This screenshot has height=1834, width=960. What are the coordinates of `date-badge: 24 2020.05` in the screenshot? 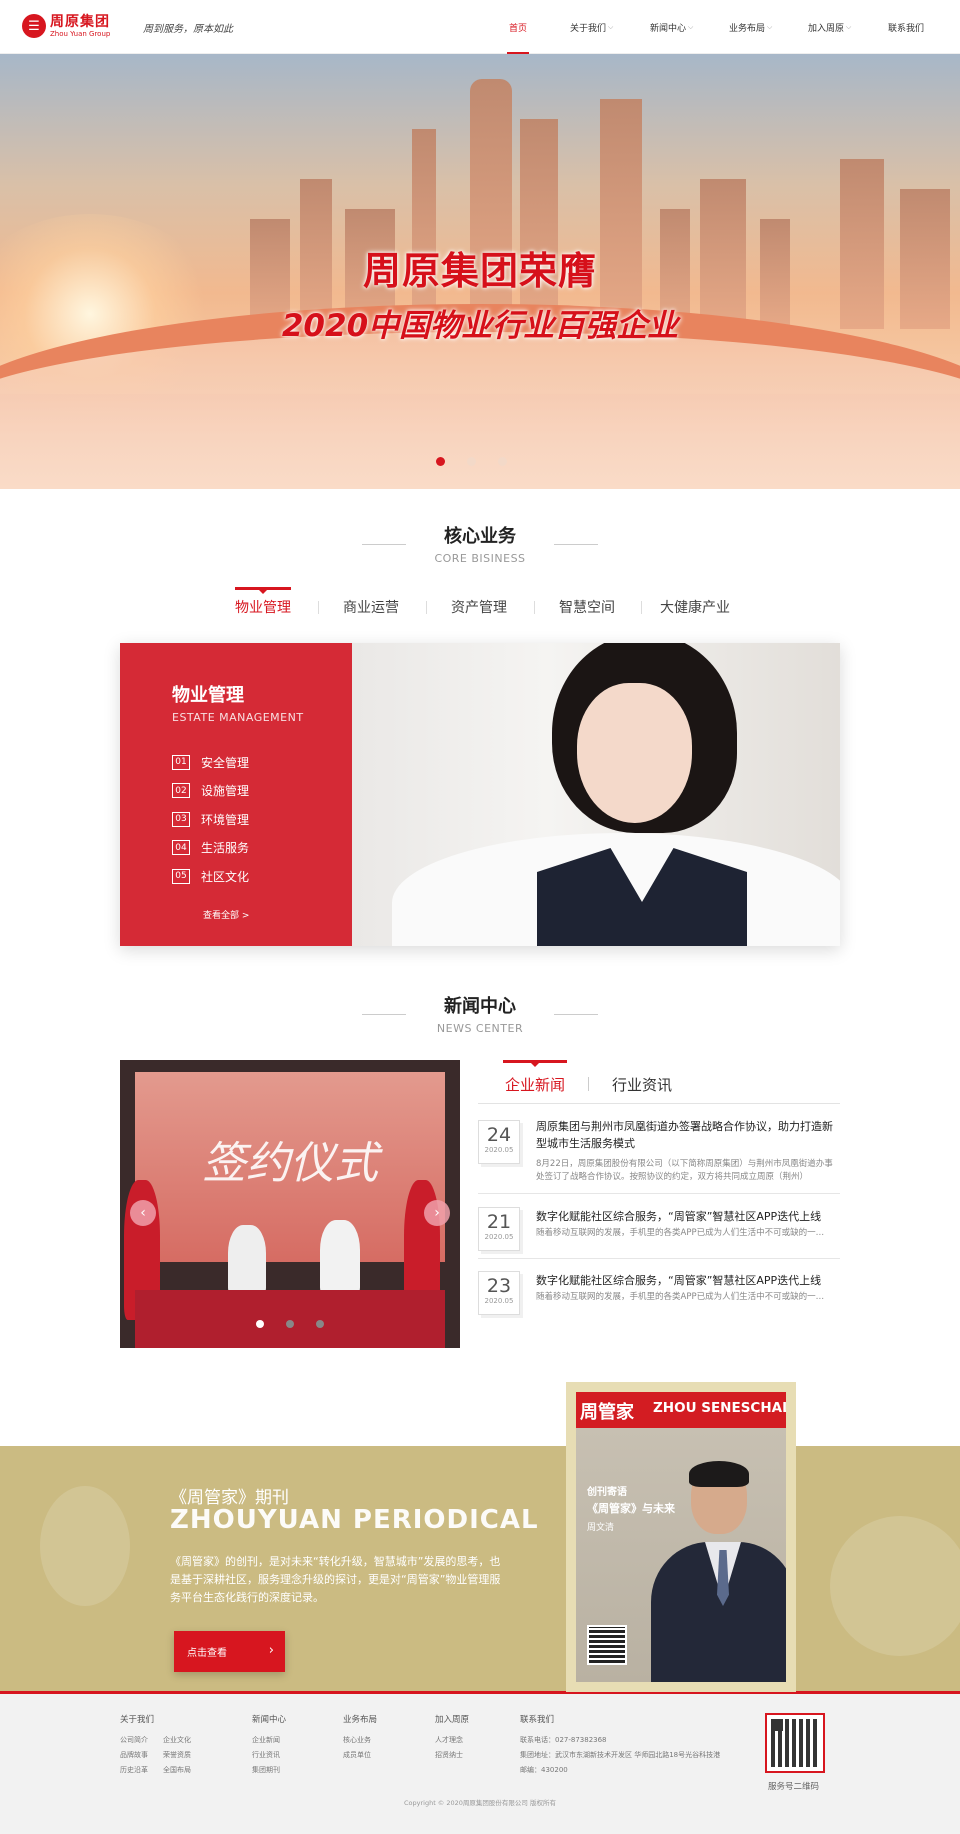 It's located at (499, 1142).